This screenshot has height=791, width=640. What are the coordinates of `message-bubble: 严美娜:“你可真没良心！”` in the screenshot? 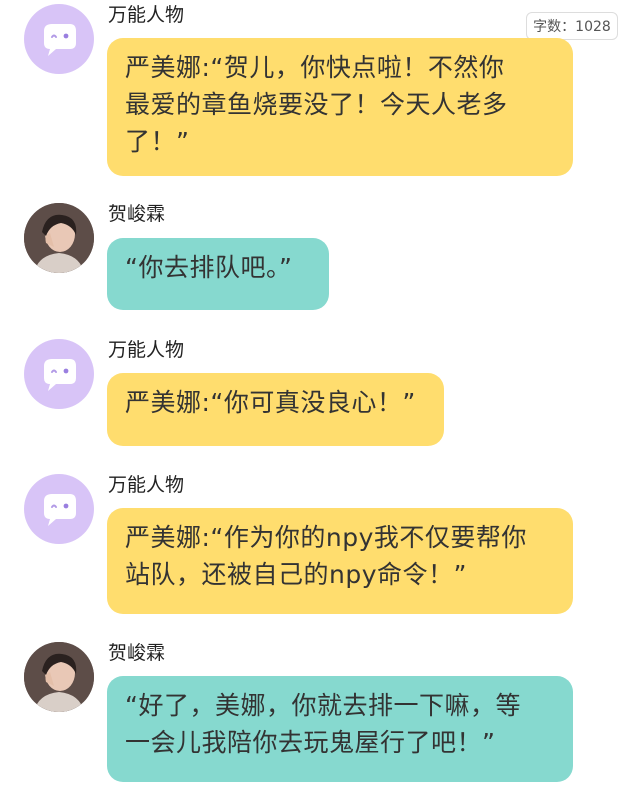 It's located at (275, 409).